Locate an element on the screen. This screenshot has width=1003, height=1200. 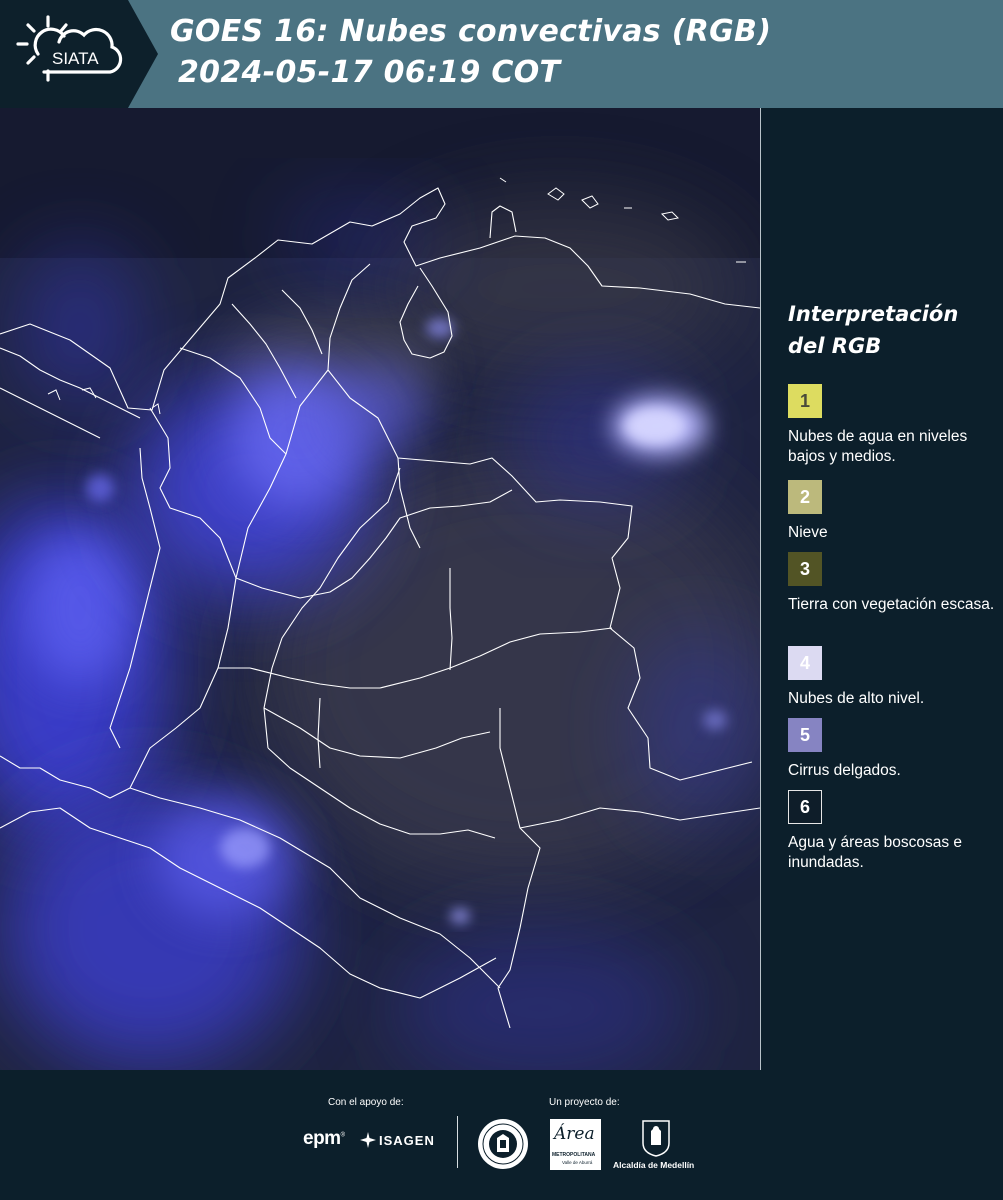
support-caption: Con el apoyo de: is located at coordinates (366, 1102).